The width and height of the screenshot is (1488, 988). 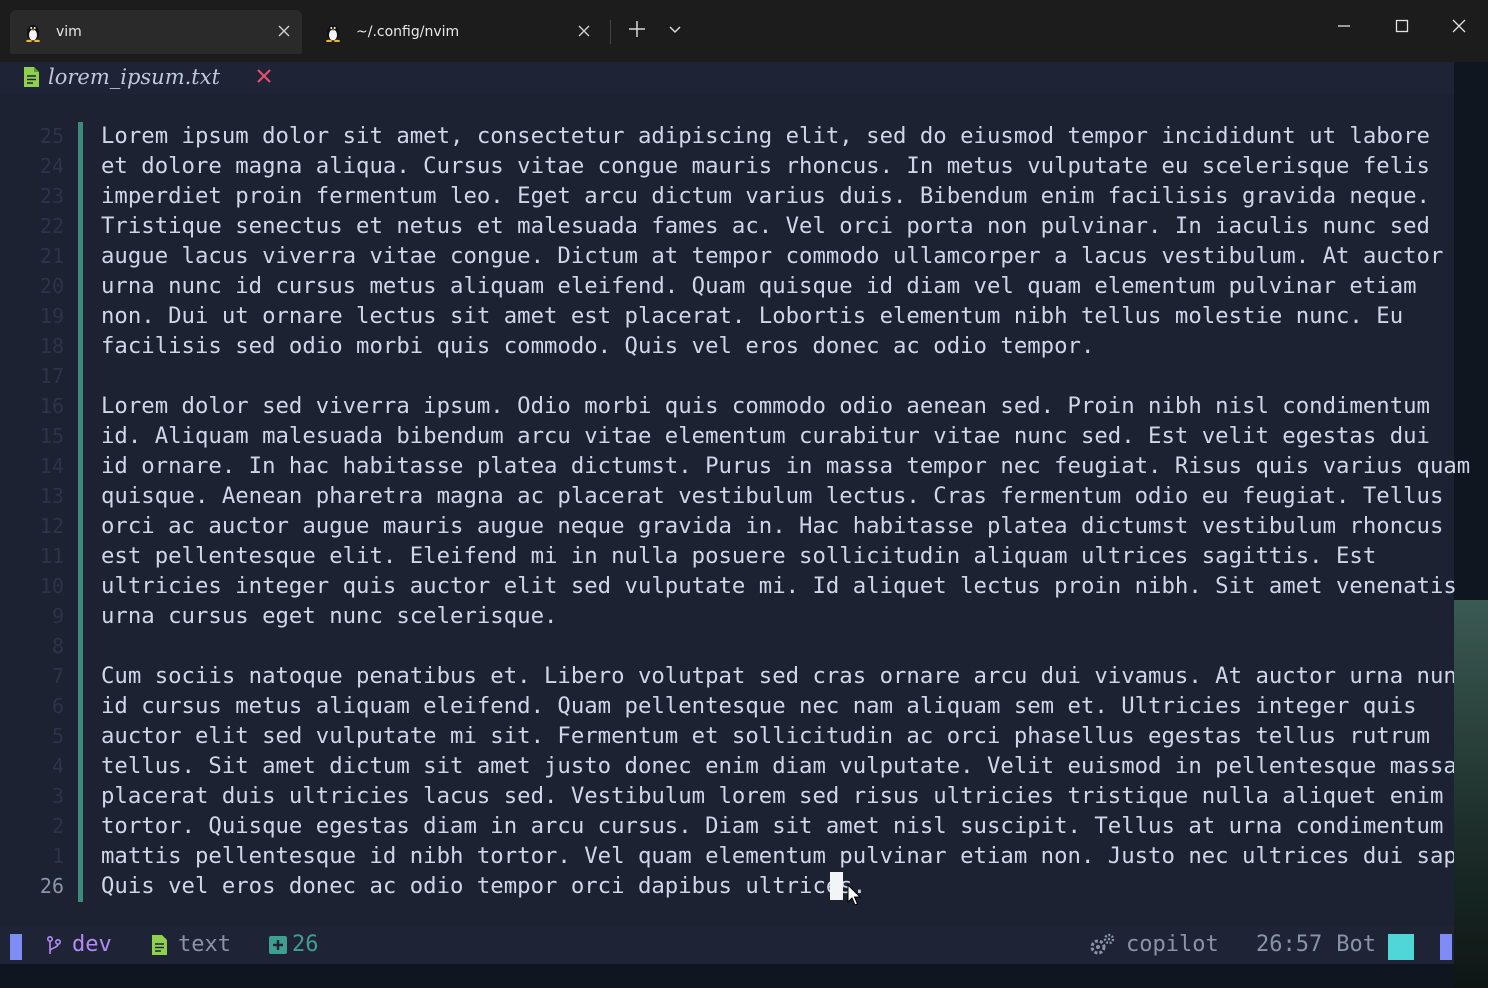 What do you see at coordinates (1344, 26) in the screenshot?
I see `minimize-icon` at bounding box center [1344, 26].